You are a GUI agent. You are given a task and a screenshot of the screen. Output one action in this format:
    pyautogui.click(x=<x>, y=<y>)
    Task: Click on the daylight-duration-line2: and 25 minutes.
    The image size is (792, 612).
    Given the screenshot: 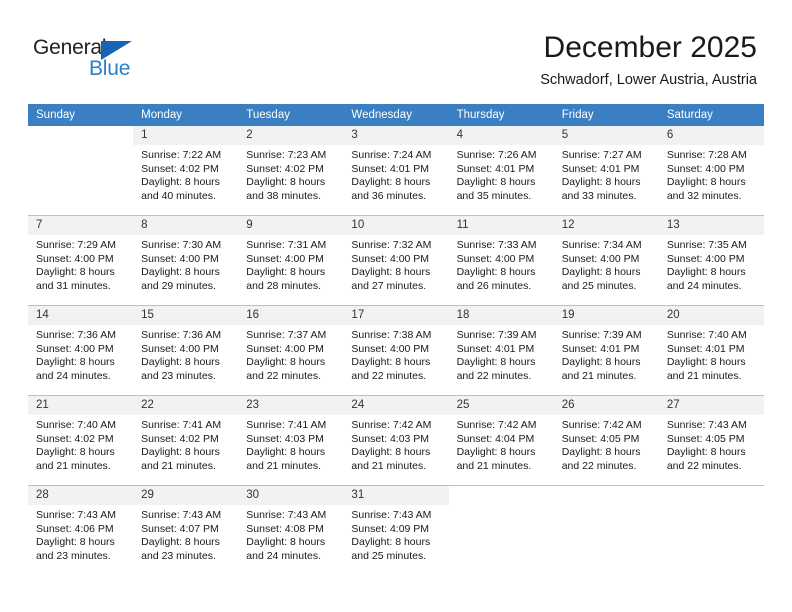 What is the action you would take?
    pyautogui.click(x=389, y=555)
    